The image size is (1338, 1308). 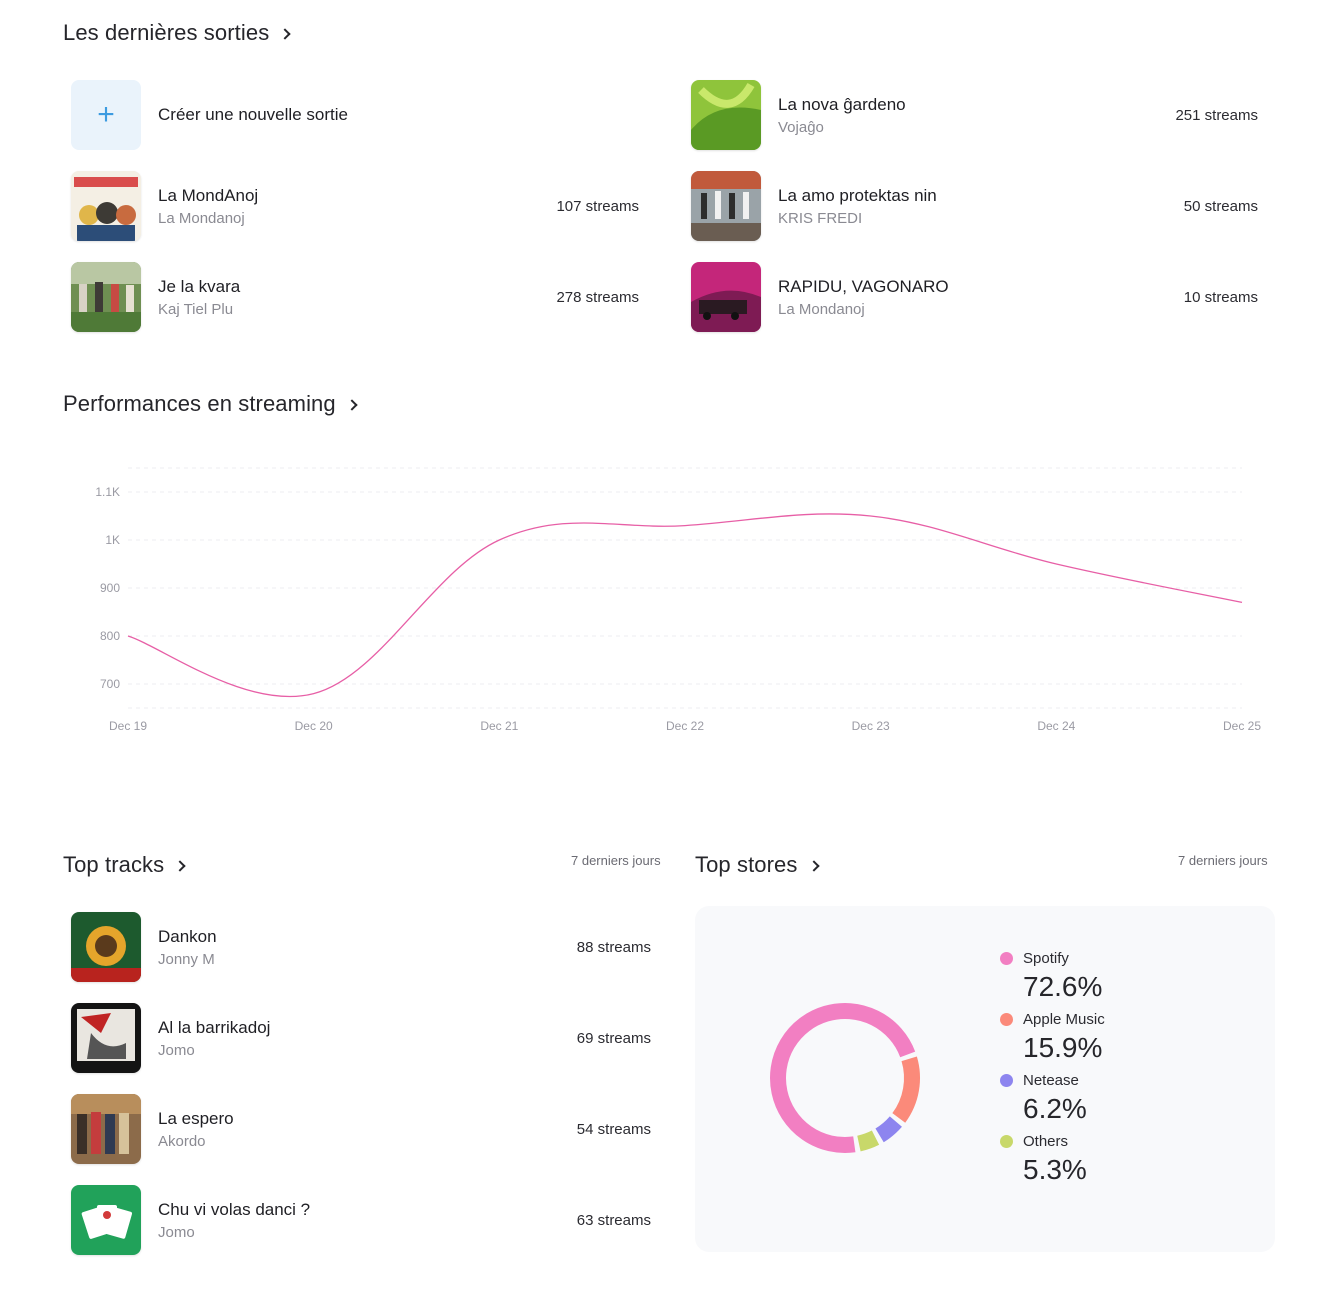 What do you see at coordinates (1006, 1019) in the screenshot?
I see `apple-music-dot` at bounding box center [1006, 1019].